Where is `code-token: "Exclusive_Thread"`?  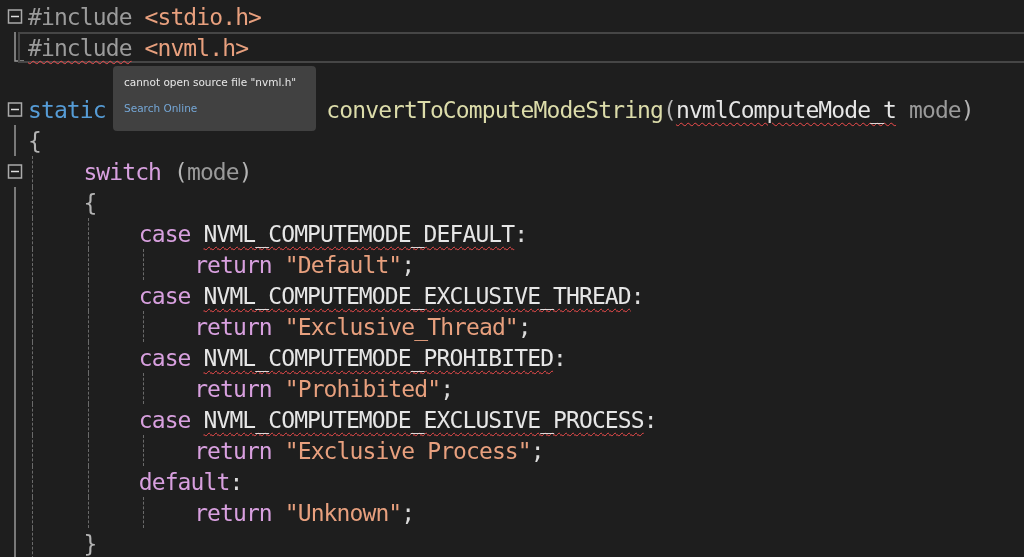
code-token: "Exclusive_Thread" is located at coordinates (401, 326).